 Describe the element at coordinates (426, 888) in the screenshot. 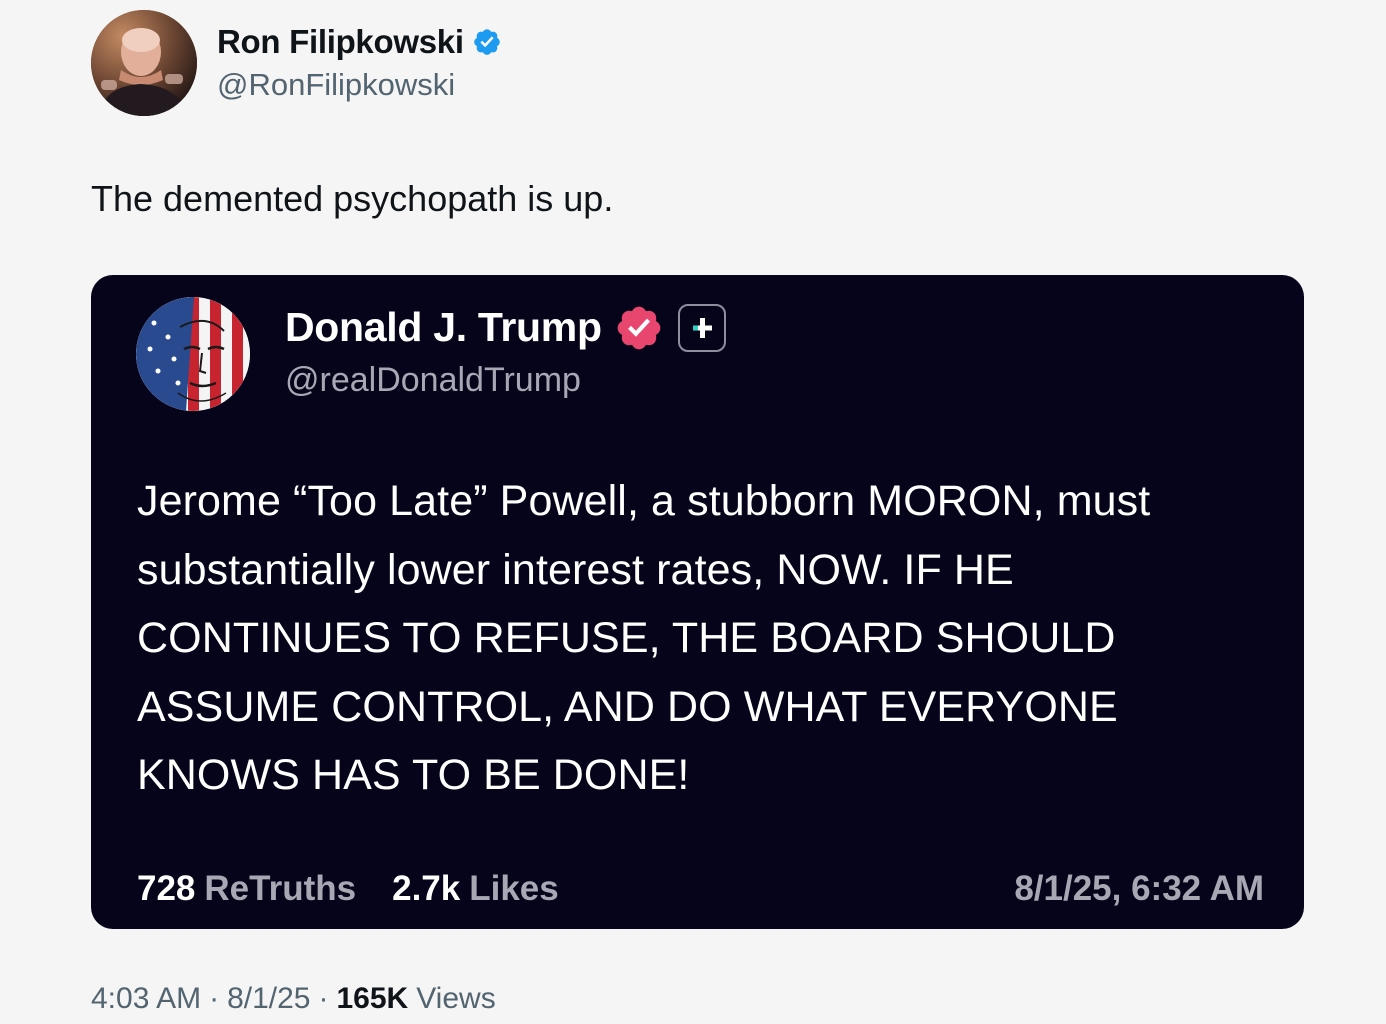

I see `likes-count: 2.7k` at that location.